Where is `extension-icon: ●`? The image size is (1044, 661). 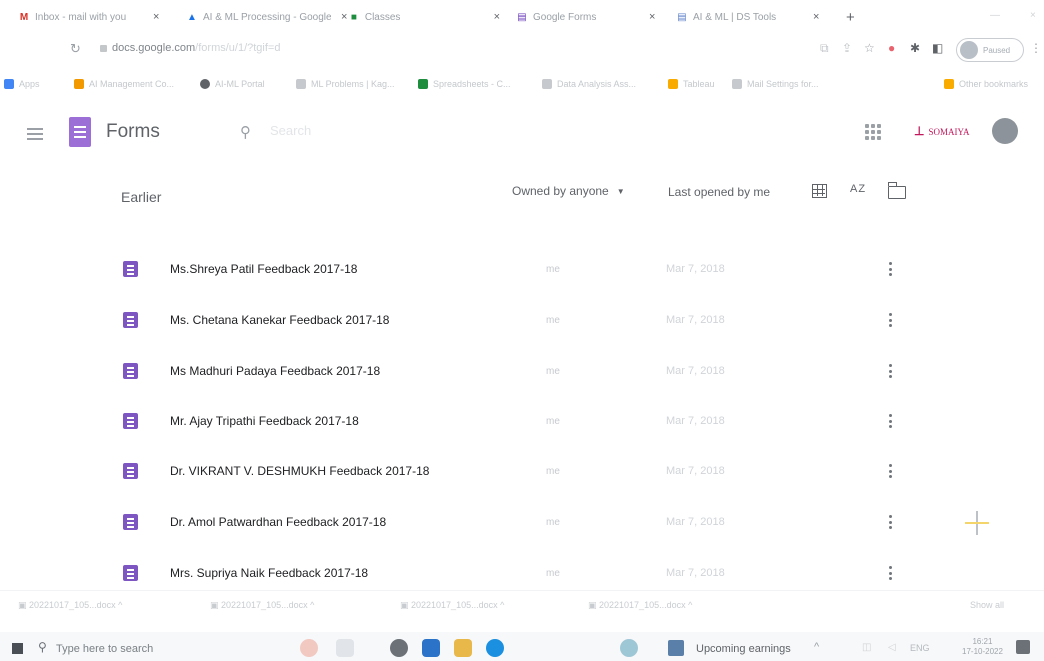
extension-icon: ● is located at coordinates (891, 48).